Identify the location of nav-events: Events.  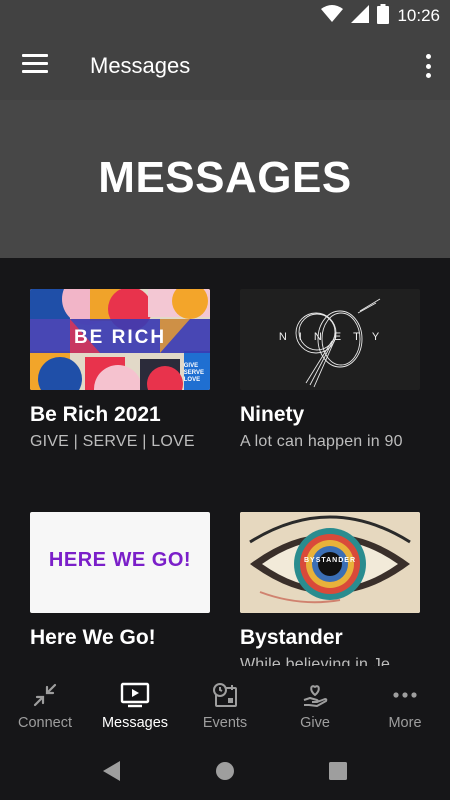
(225, 704).